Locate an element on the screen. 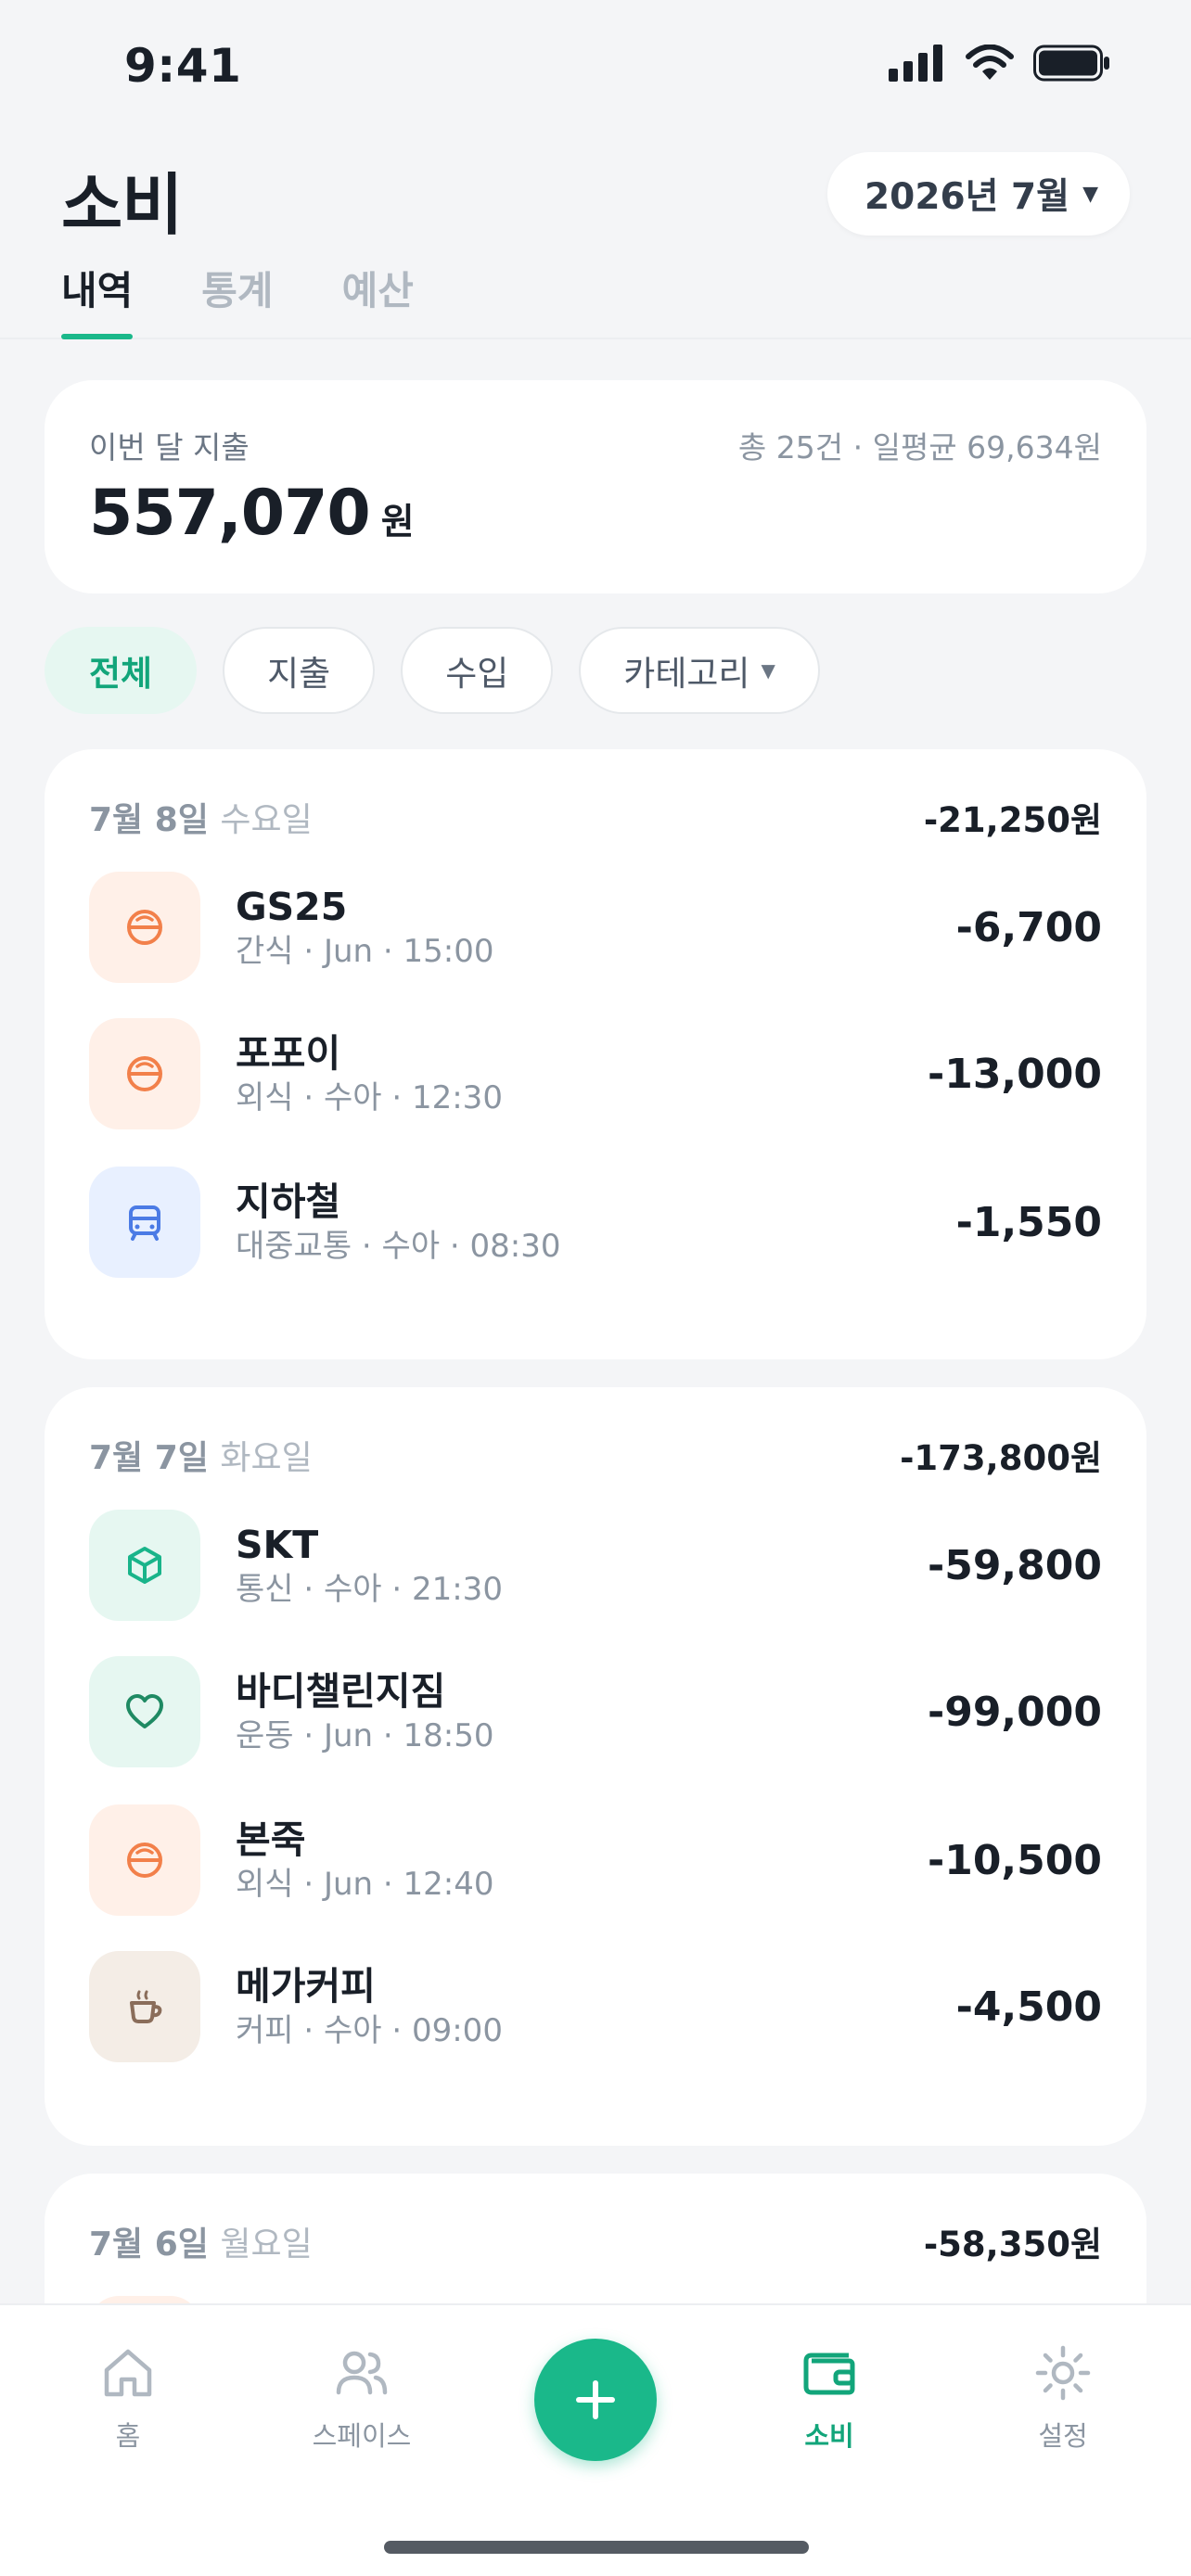  day-header: 7월 7일 화요일 -173,800원 is located at coordinates (595, 1455).